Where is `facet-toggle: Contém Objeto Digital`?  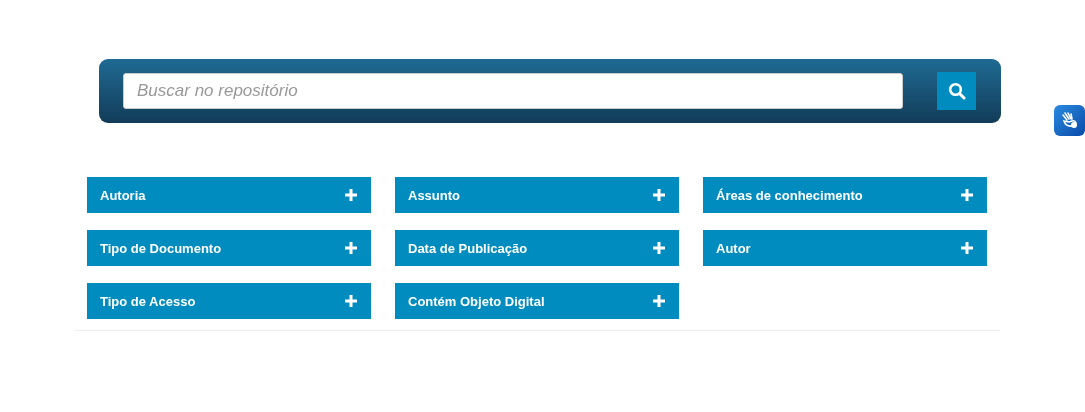 facet-toggle: Contém Objeto Digital is located at coordinates (537, 301).